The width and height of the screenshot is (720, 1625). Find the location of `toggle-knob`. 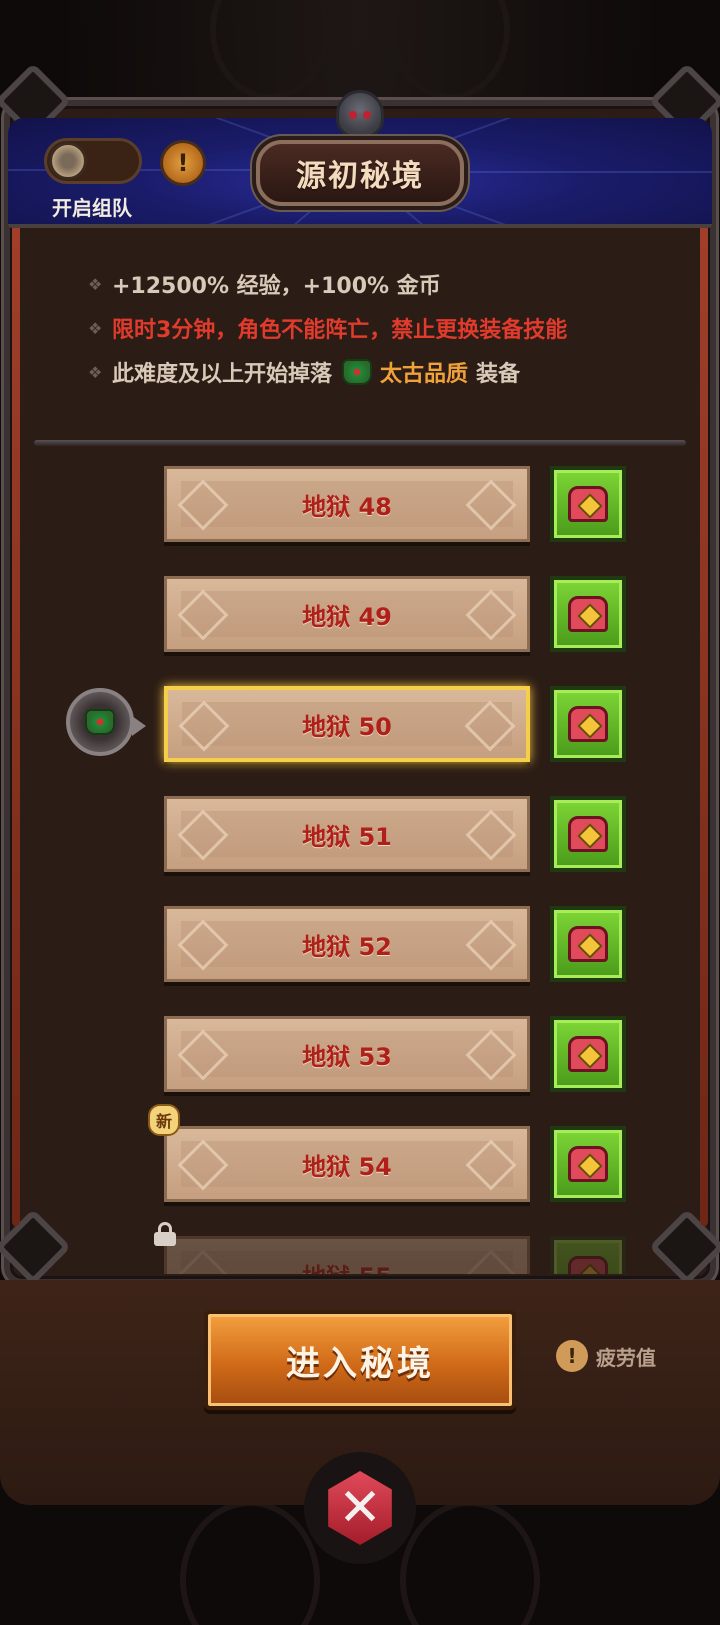

toggle-knob is located at coordinates (68, 161).